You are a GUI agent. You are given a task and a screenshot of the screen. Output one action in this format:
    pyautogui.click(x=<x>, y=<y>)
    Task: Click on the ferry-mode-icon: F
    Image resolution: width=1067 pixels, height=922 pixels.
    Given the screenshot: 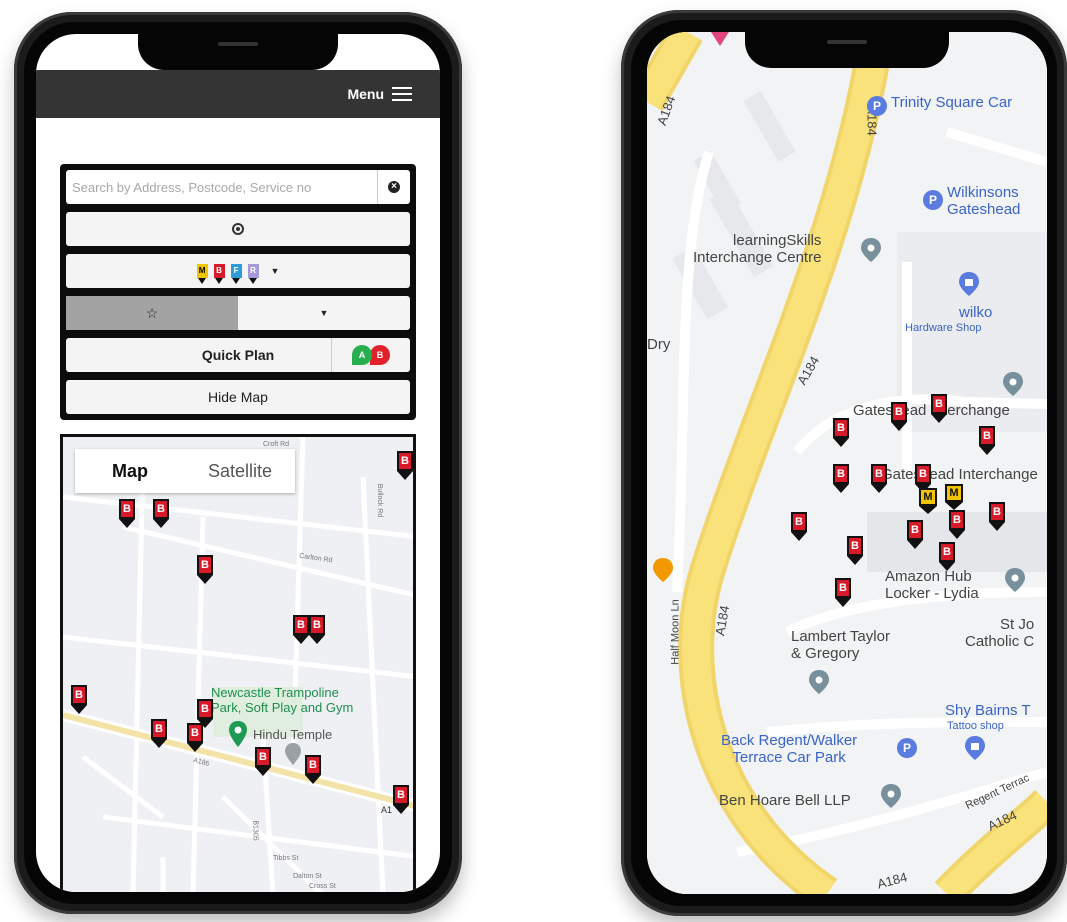 What is the action you would take?
    pyautogui.click(x=236, y=274)
    